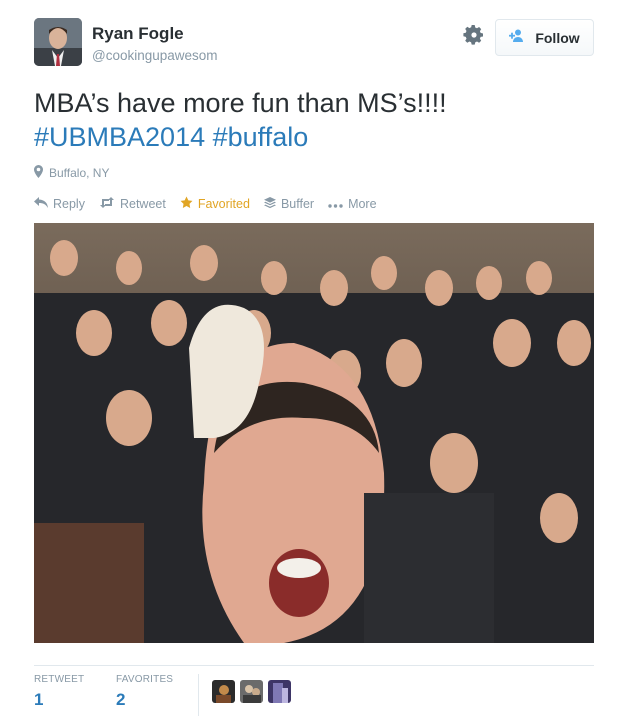 The height and width of the screenshot is (717, 629). Describe the element at coordinates (198, 695) in the screenshot. I see `stats-divider` at that location.